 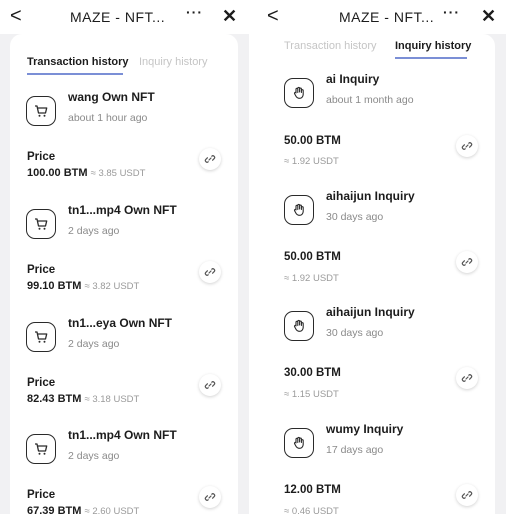 I want to click on item-title: wumy Inquiry, so click(x=365, y=429).